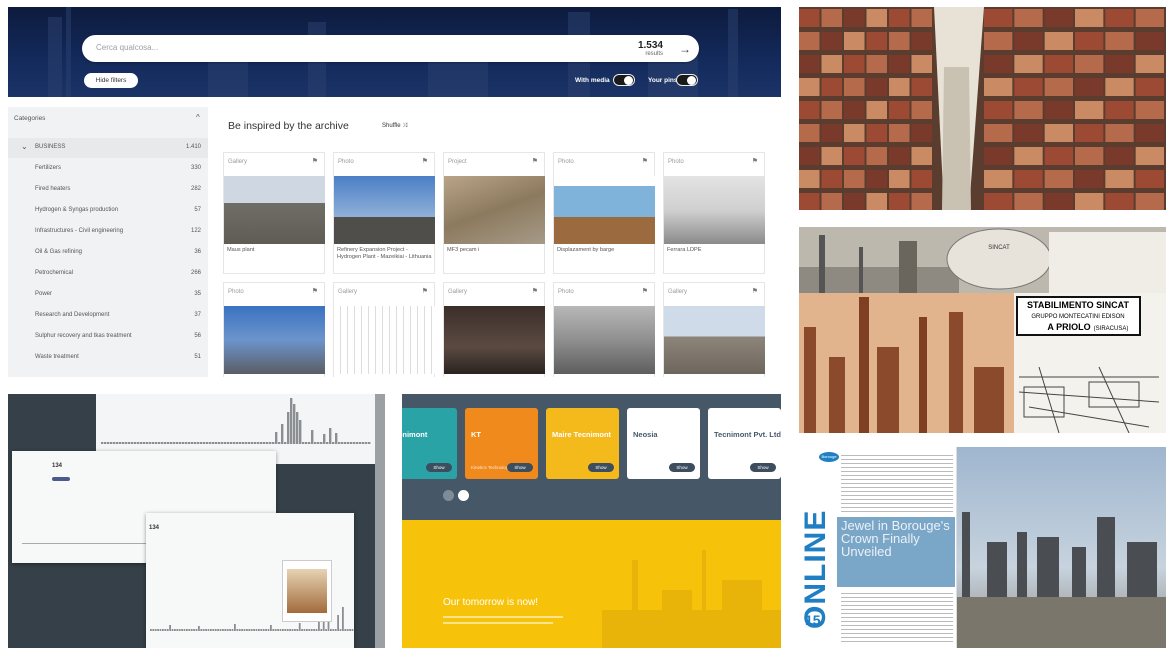 The height and width of the screenshot is (648, 1167). Describe the element at coordinates (77, 210) in the screenshot. I see `category-name: Hydrogen & Syngas production` at that location.